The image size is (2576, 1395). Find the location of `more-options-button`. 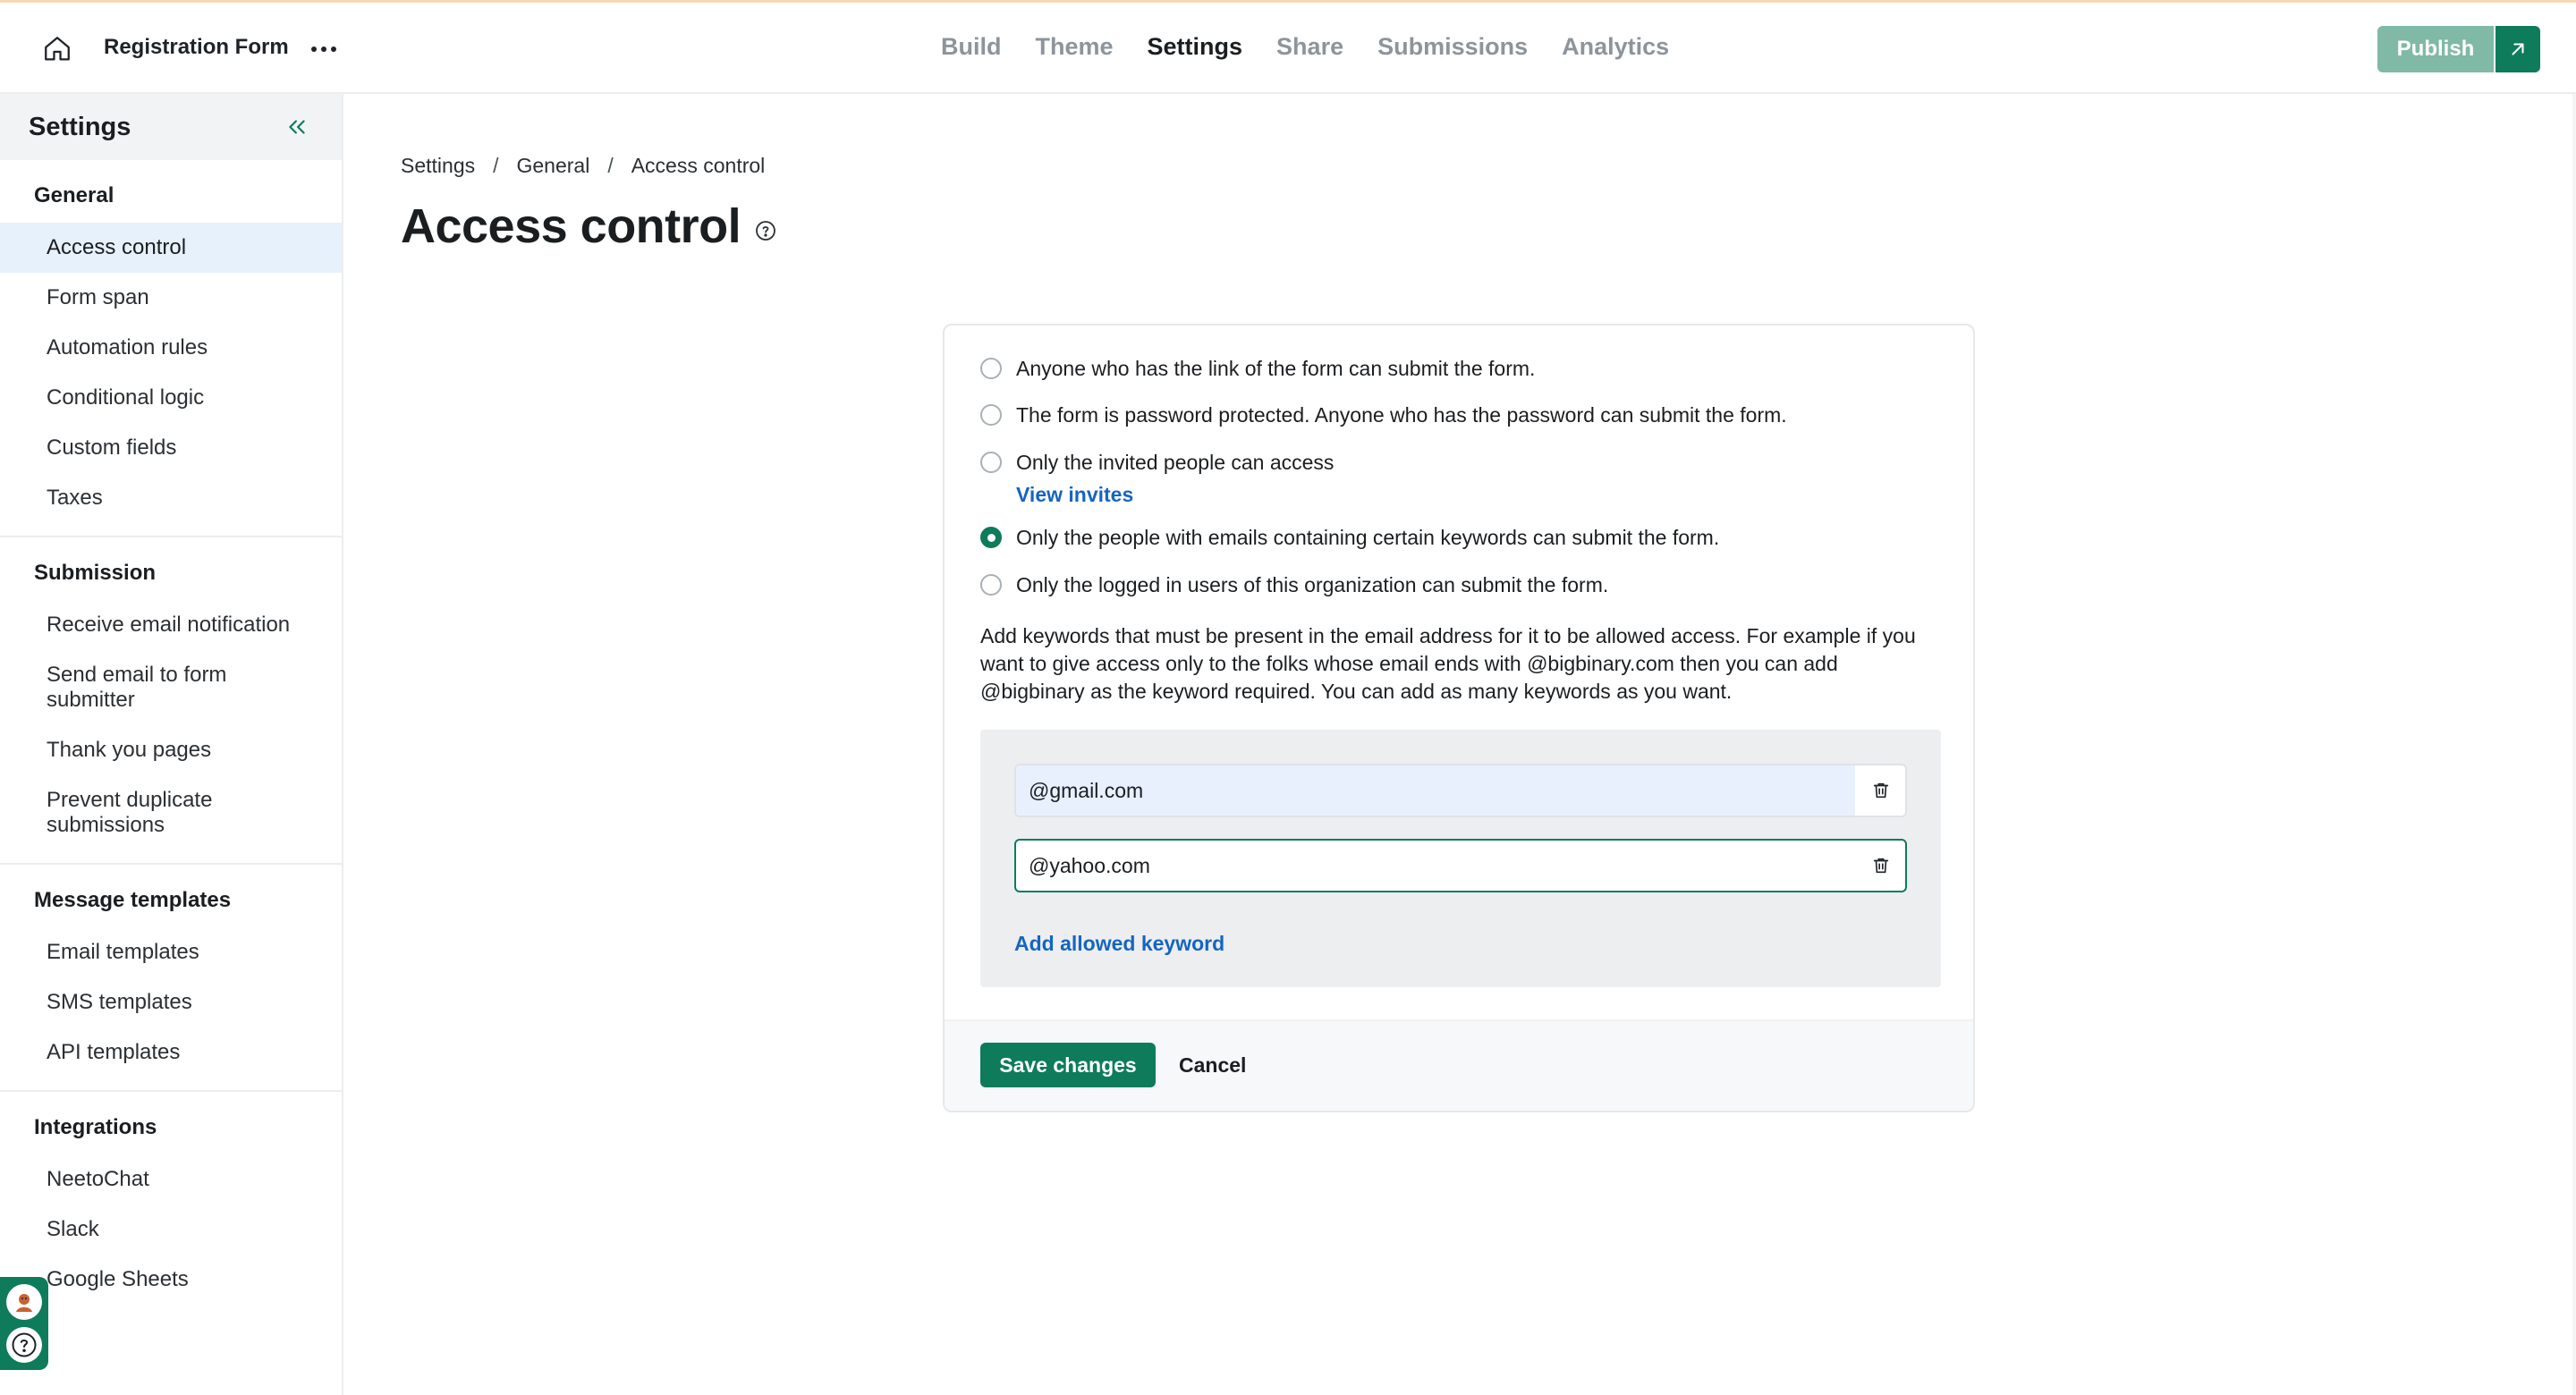

more-options-button is located at coordinates (323, 49).